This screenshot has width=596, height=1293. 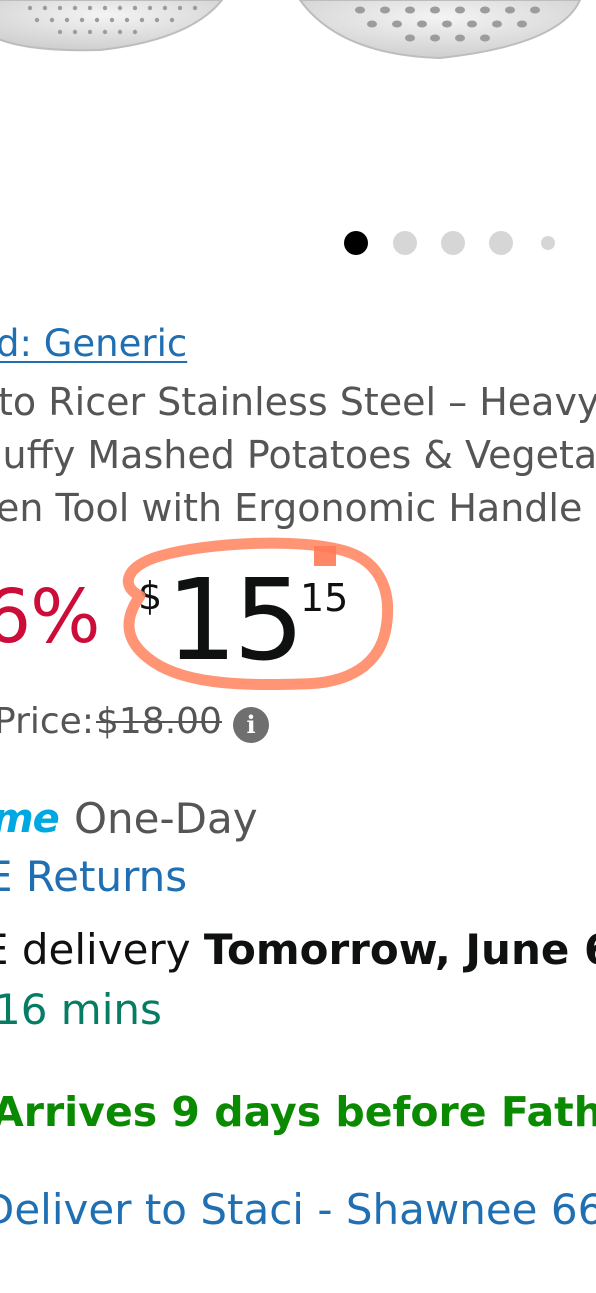 I want to click on deliver-to-location-link: Deliver to Staci - Shawnee 66, so click(x=298, y=1209).